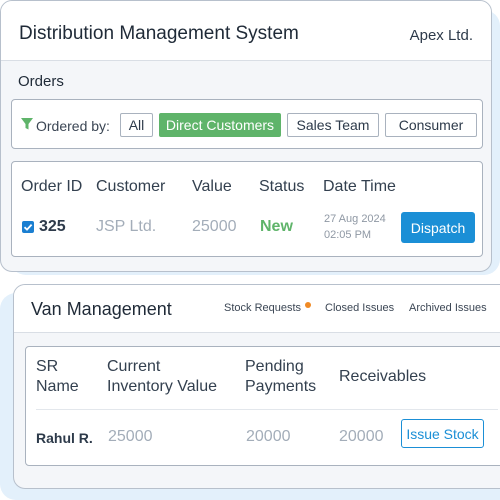  Describe the element at coordinates (361, 436) in the screenshot. I see `receivables-cell: 20000` at that location.